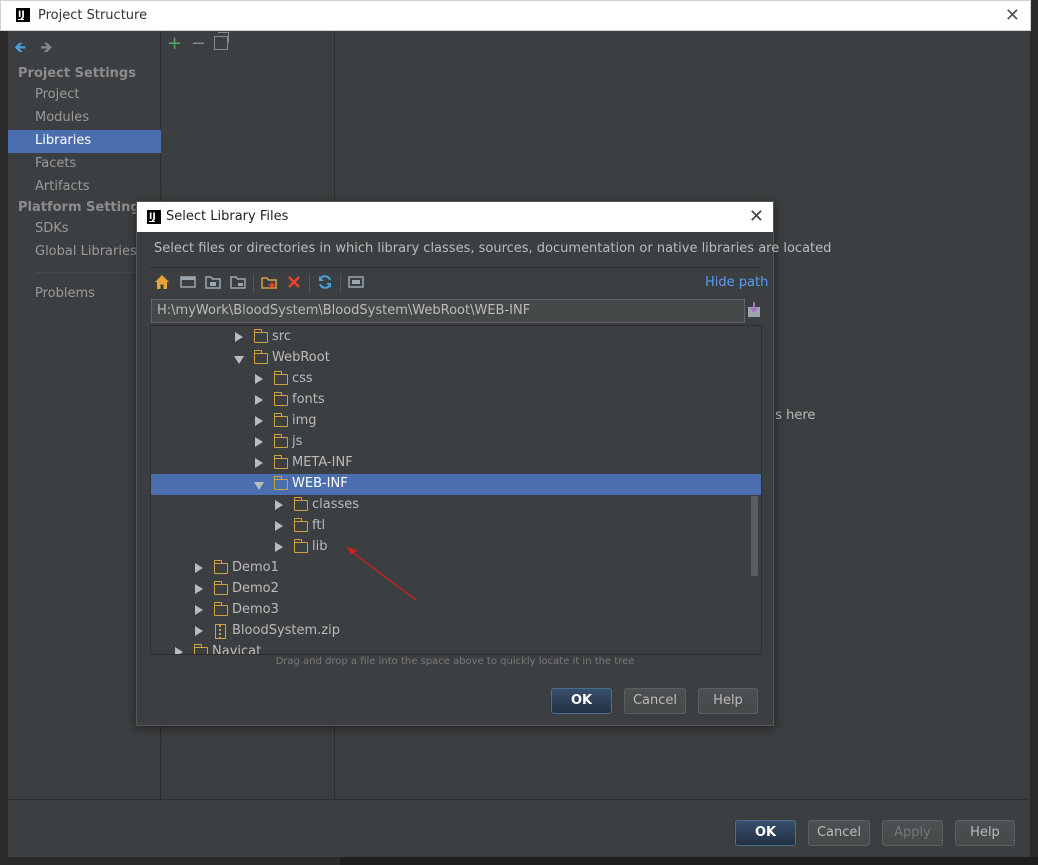 The height and width of the screenshot is (865, 1038). Describe the element at coordinates (281, 336) in the screenshot. I see `tree-node-label: src` at that location.